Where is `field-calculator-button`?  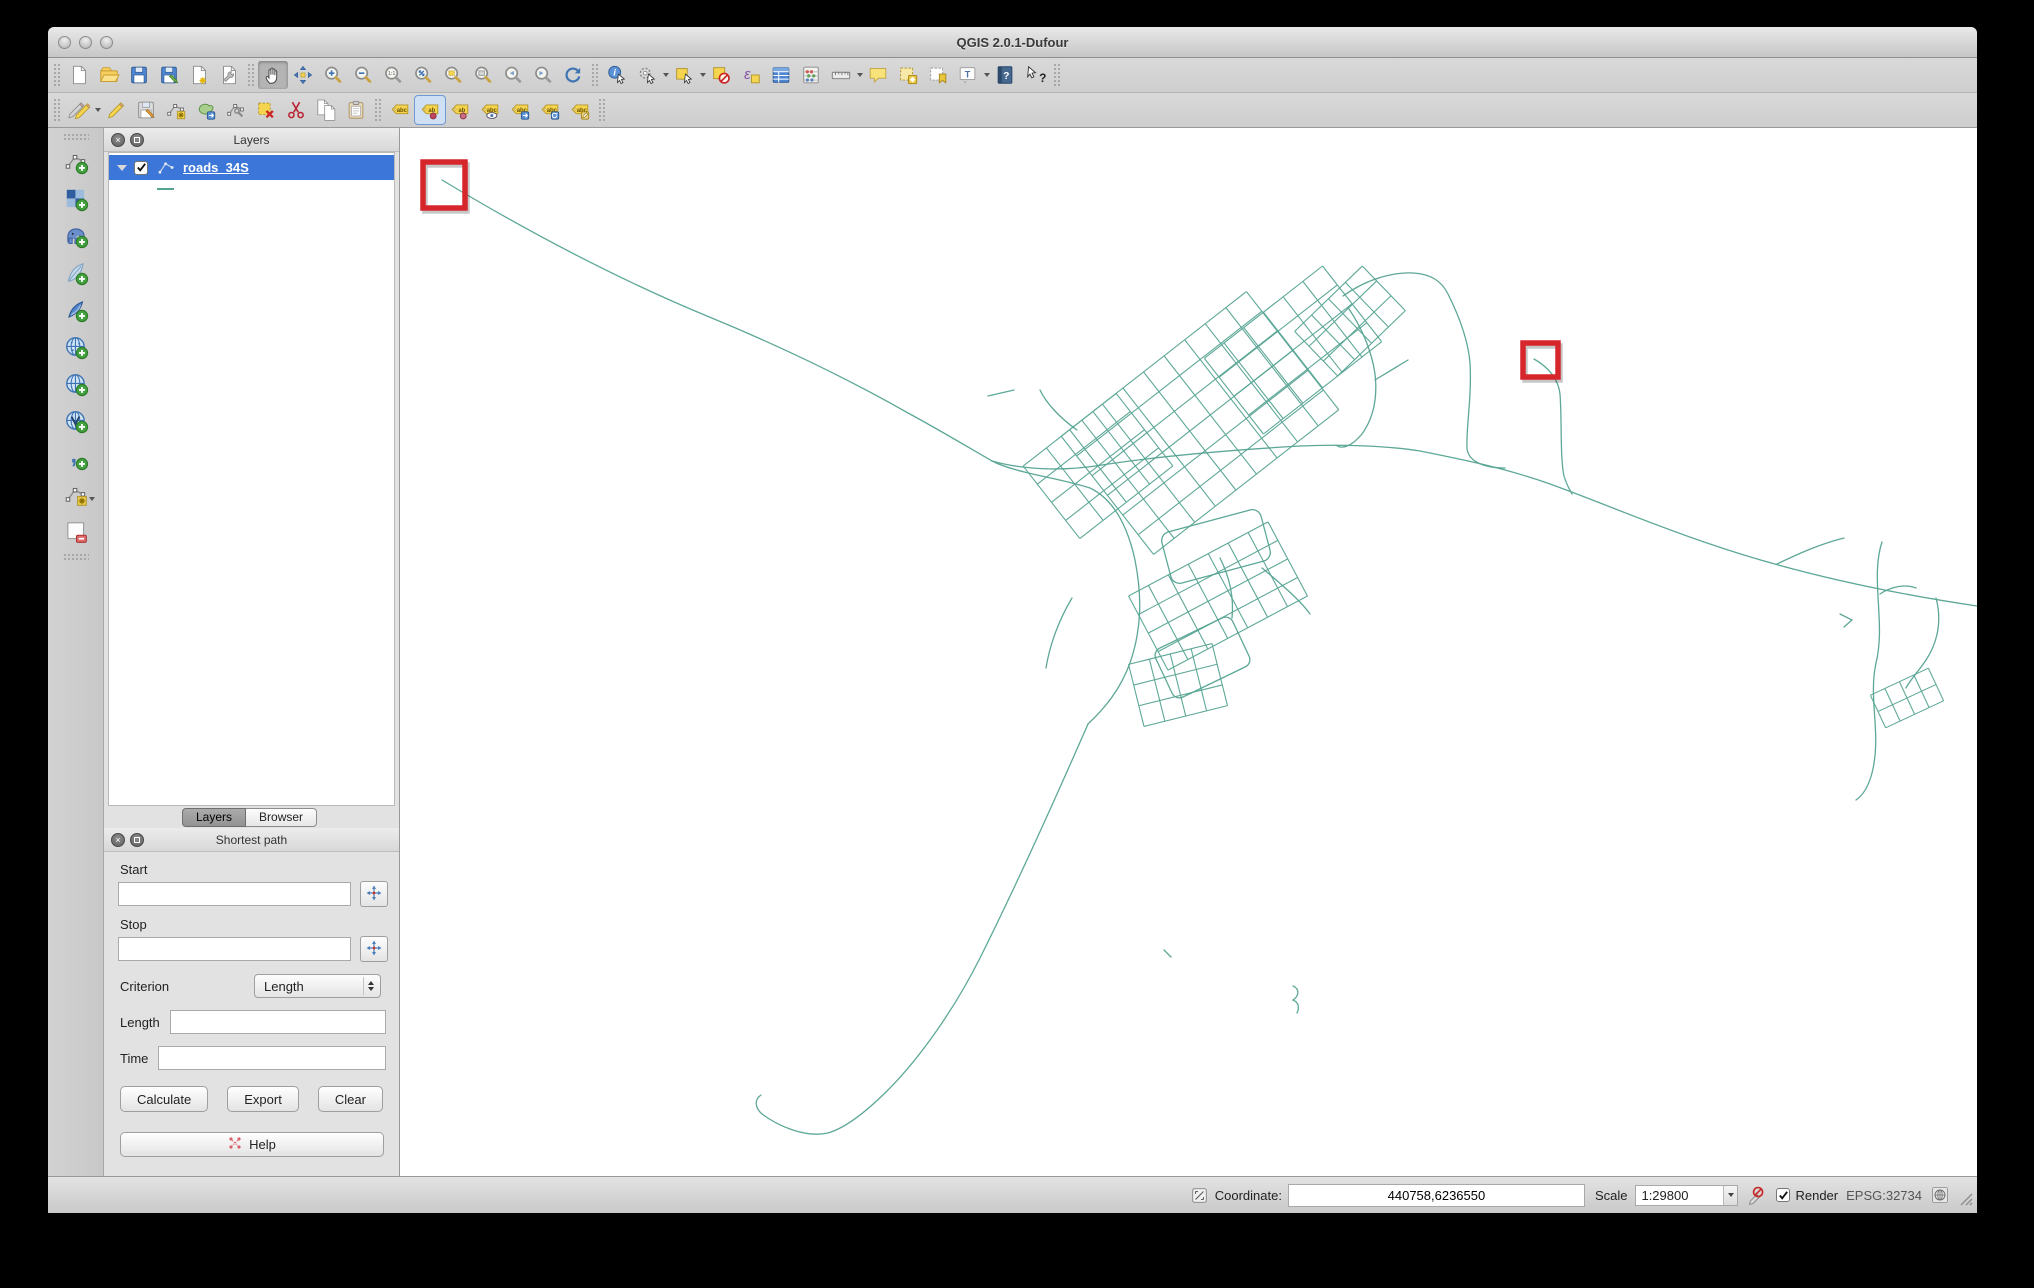 field-calculator-button is located at coordinates (811, 75).